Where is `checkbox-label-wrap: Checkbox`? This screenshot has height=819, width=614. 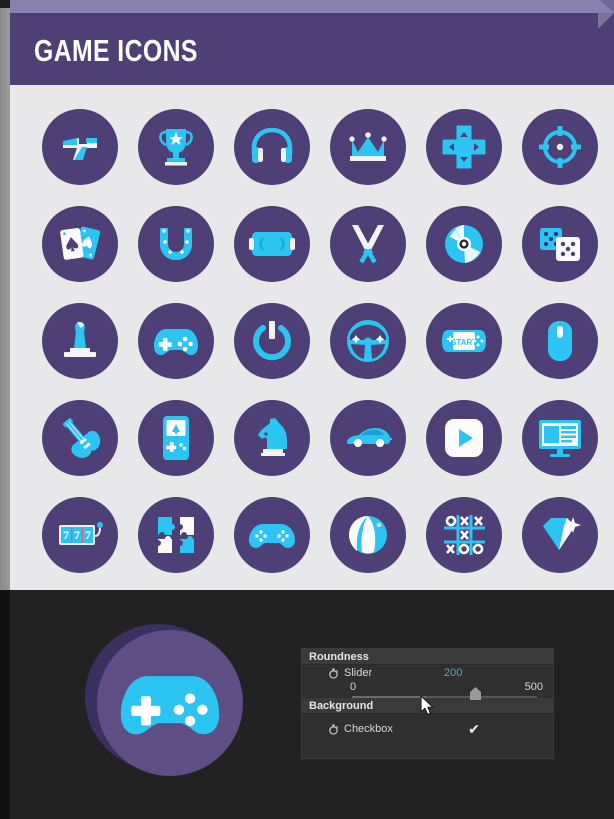 checkbox-label-wrap: Checkbox is located at coordinates (360, 729).